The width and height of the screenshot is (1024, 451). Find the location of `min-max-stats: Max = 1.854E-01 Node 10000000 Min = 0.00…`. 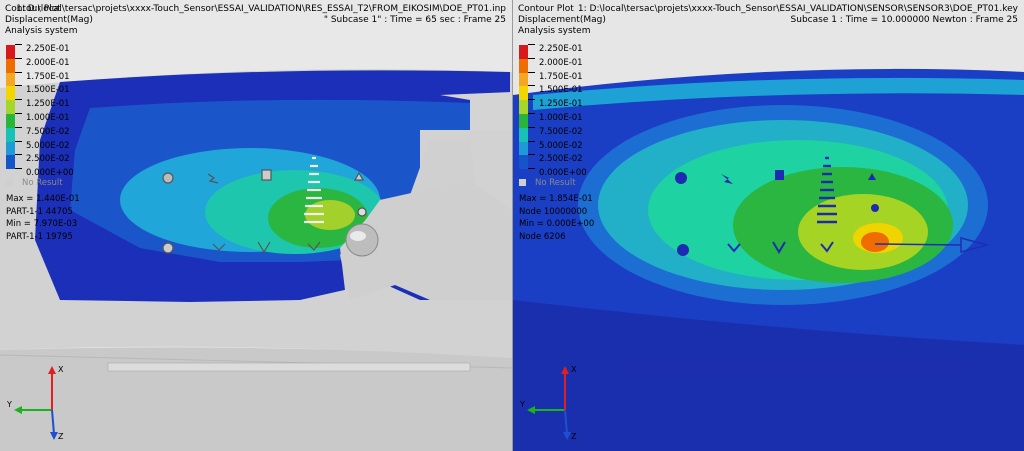

min-max-stats: Max = 1.854E-01 Node 10000000 Min = 0.00… is located at coordinates (556, 218).